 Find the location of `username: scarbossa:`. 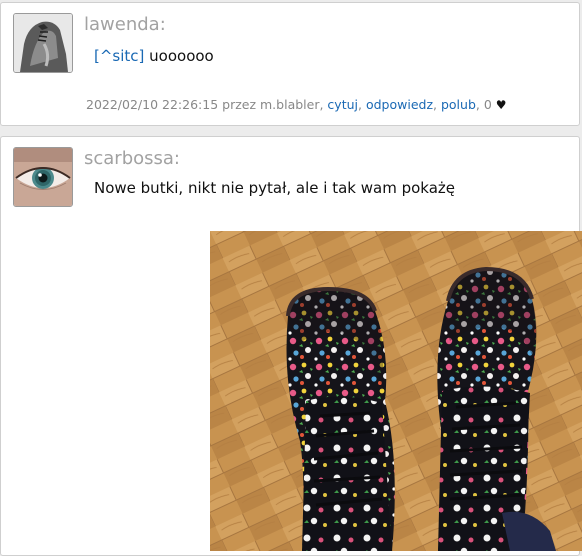

username: scarbossa: is located at coordinates (132, 159).